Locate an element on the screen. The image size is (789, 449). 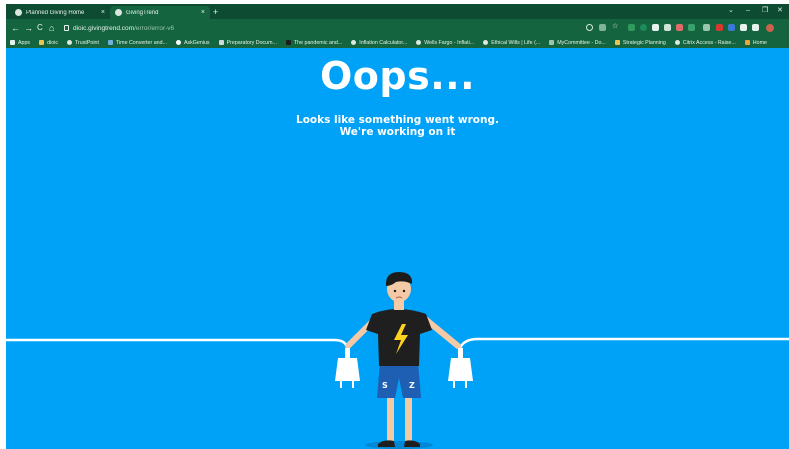
askgenius-icon is located at coordinates (178, 42).